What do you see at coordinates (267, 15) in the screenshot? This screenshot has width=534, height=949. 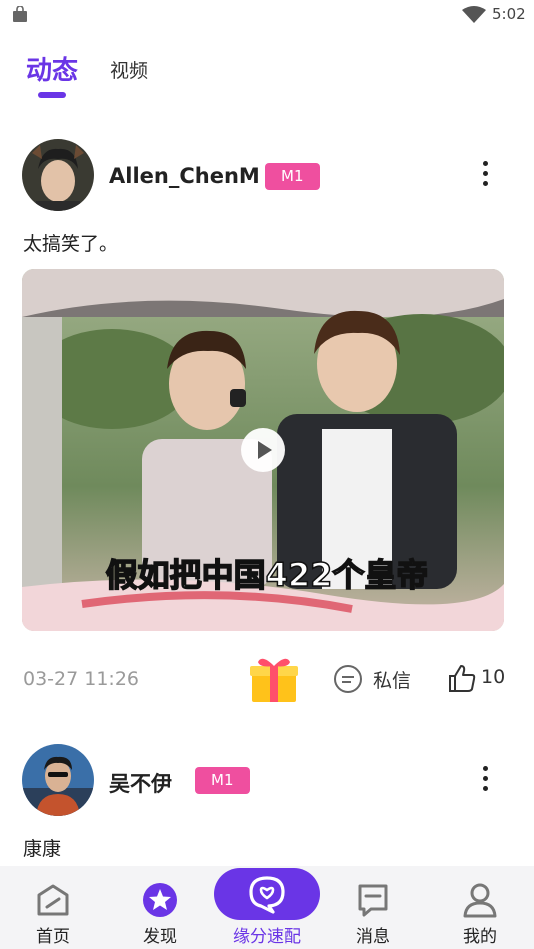 I see `status-bar: 5:02` at bounding box center [267, 15].